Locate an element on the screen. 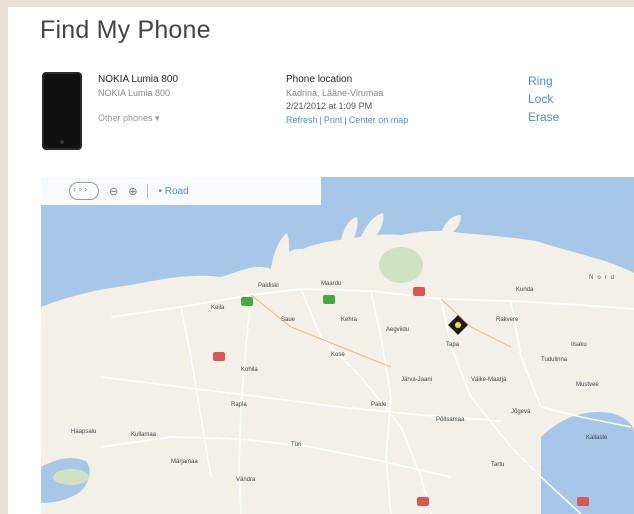  city-label: Iisaku is located at coordinates (579, 345).